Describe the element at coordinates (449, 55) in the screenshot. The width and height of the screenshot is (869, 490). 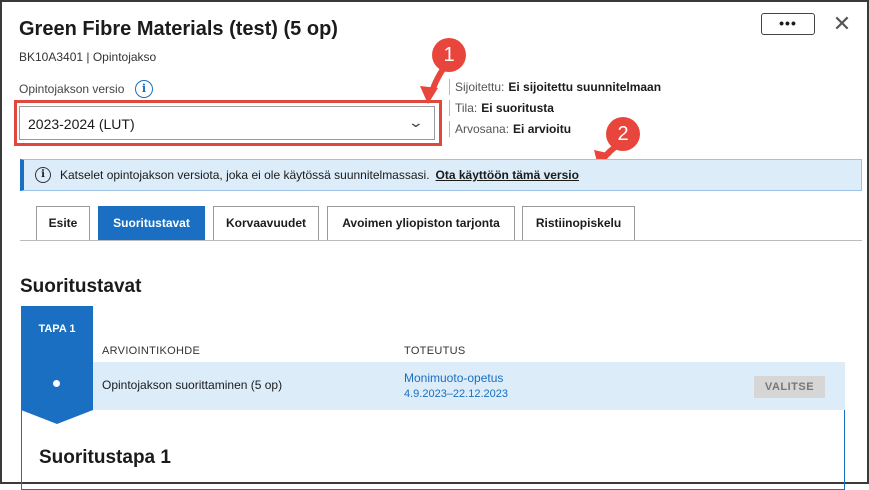
I see `callout-badge-1: 1` at that location.